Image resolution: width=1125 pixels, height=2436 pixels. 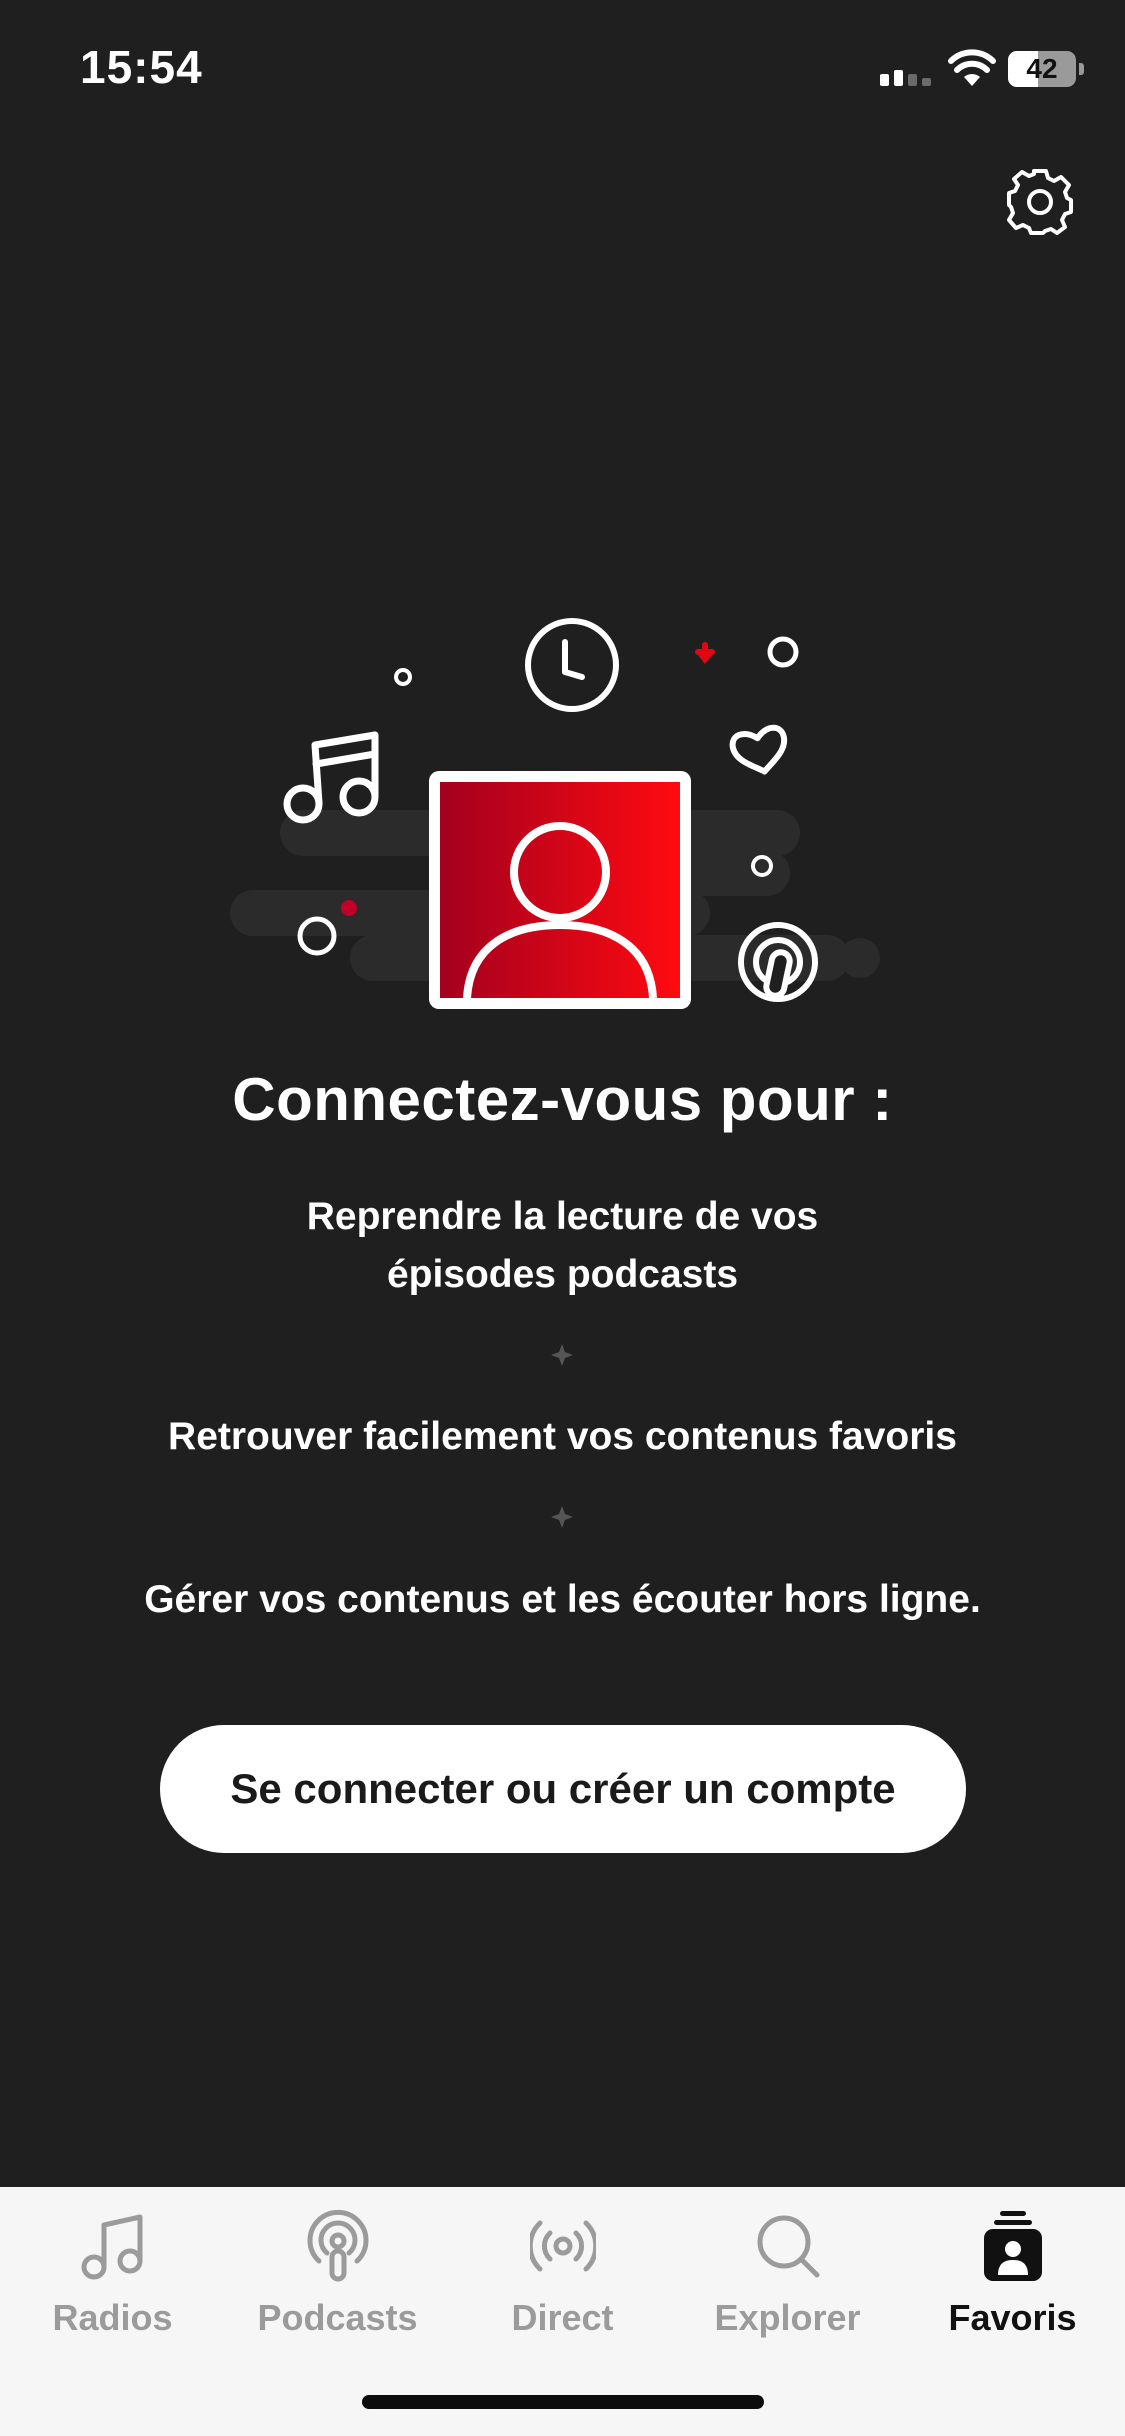 I want to click on tab-direct: Direct, so click(x=562, y=2282).